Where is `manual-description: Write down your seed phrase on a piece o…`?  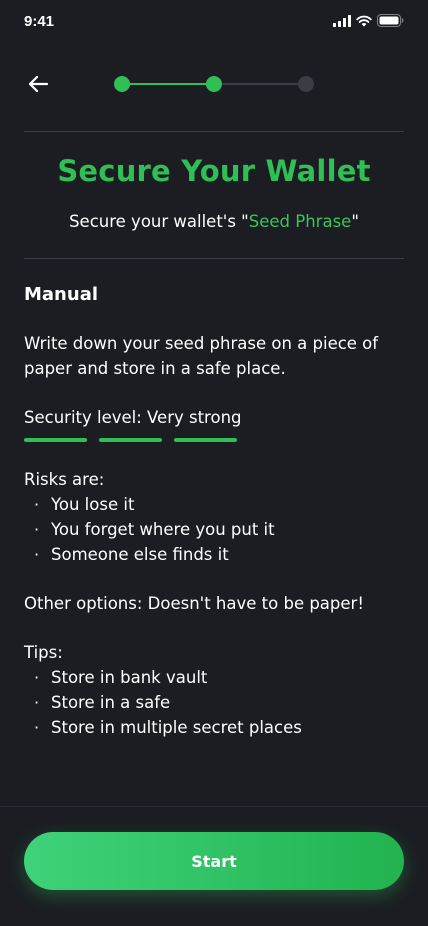
manual-description: Write down your seed phrase on a piece o… is located at coordinates (201, 356).